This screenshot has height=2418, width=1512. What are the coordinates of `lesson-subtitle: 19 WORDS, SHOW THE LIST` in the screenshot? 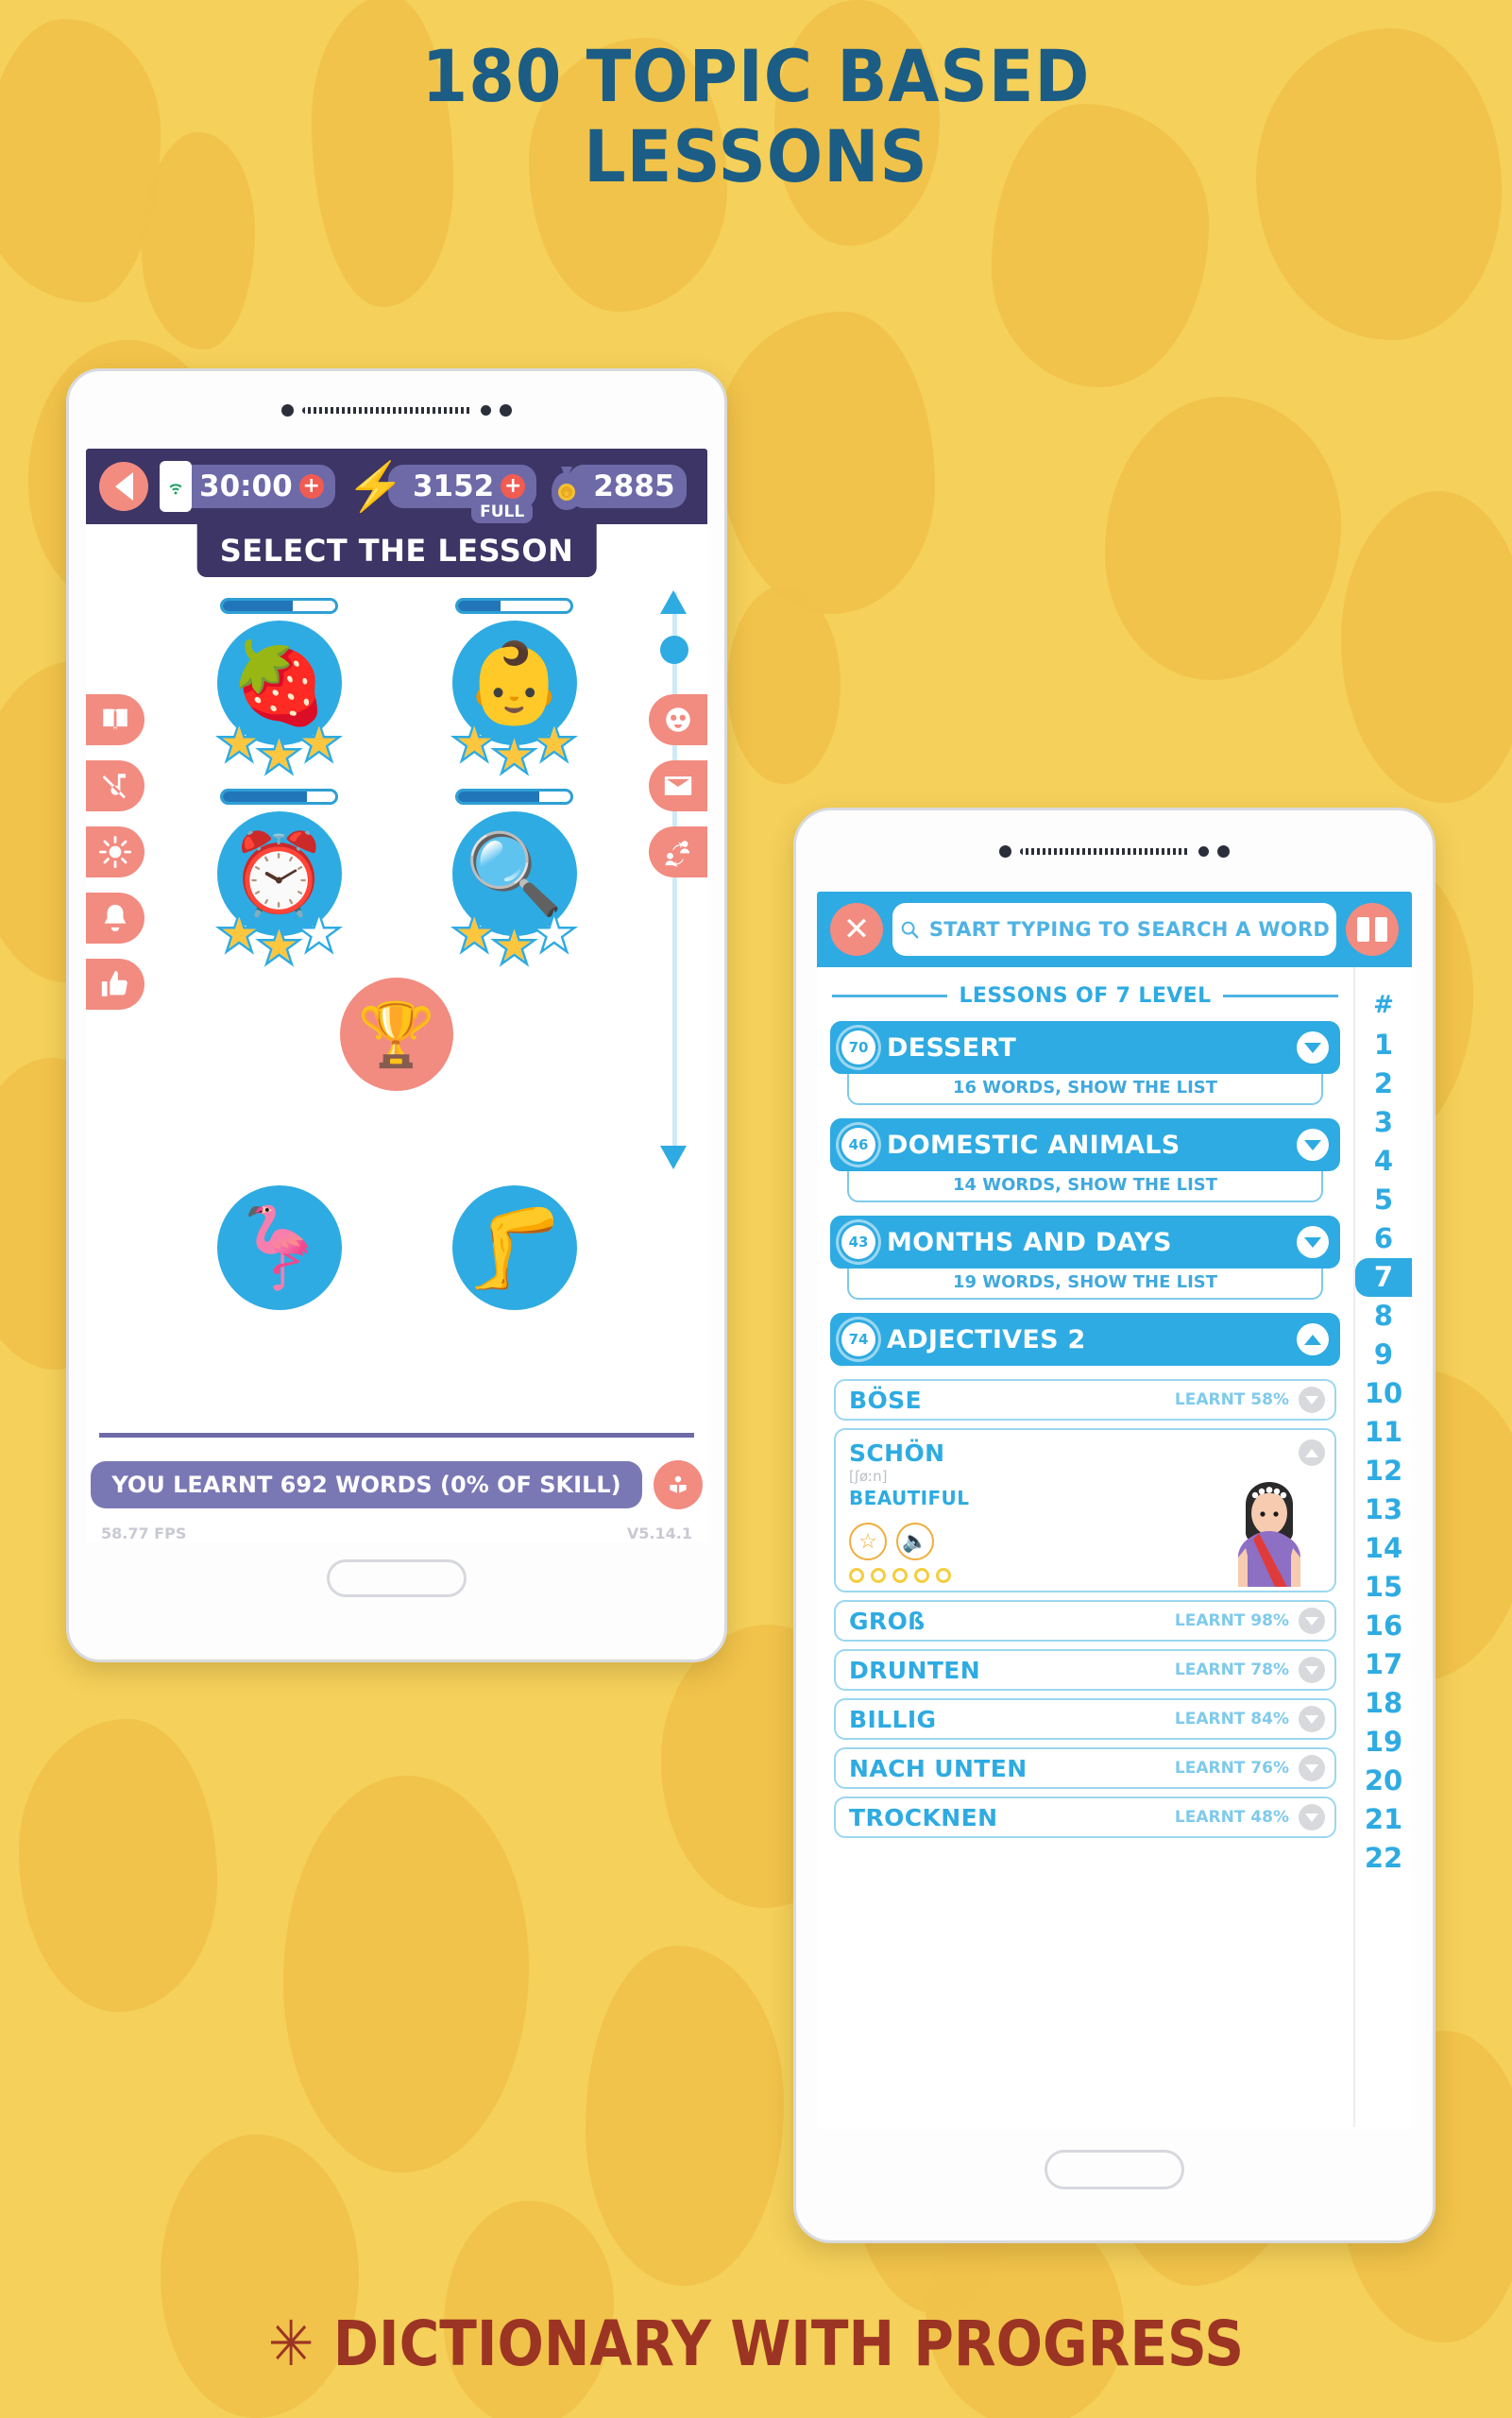 It's located at (1085, 1283).